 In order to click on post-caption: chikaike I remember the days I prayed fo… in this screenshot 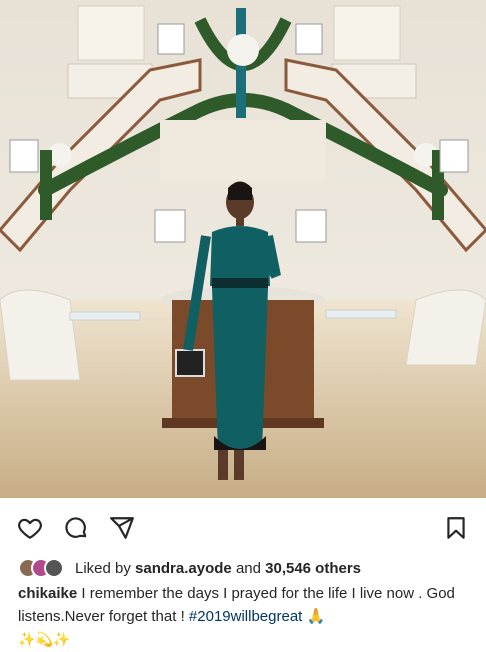, I will do `click(244, 617)`.